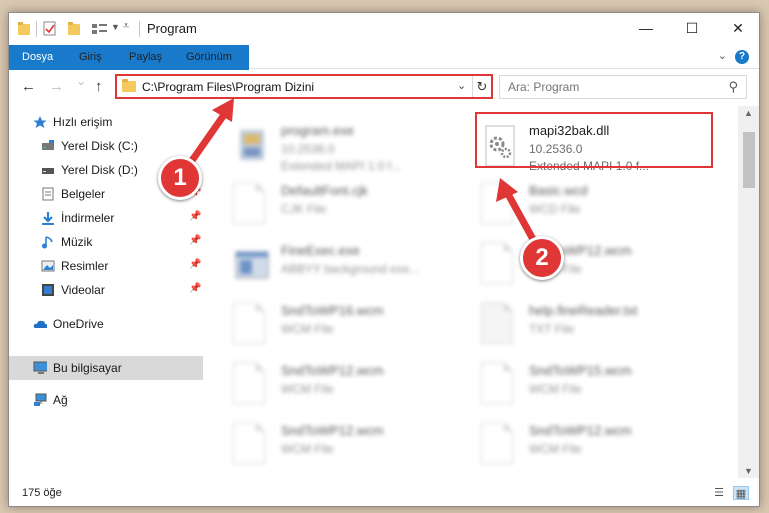 This screenshot has height=513, width=769. Describe the element at coordinates (42, 493) in the screenshot. I see `item-count: 175 öğe` at that location.